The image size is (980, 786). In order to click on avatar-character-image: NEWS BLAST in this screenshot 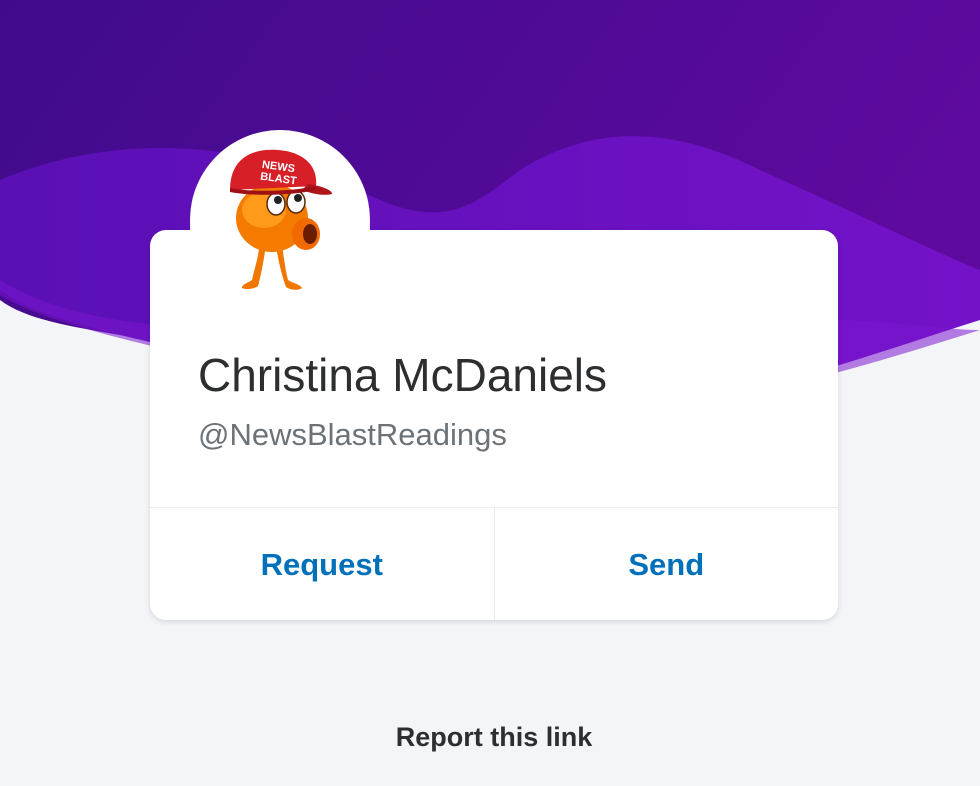, I will do `click(280, 220)`.